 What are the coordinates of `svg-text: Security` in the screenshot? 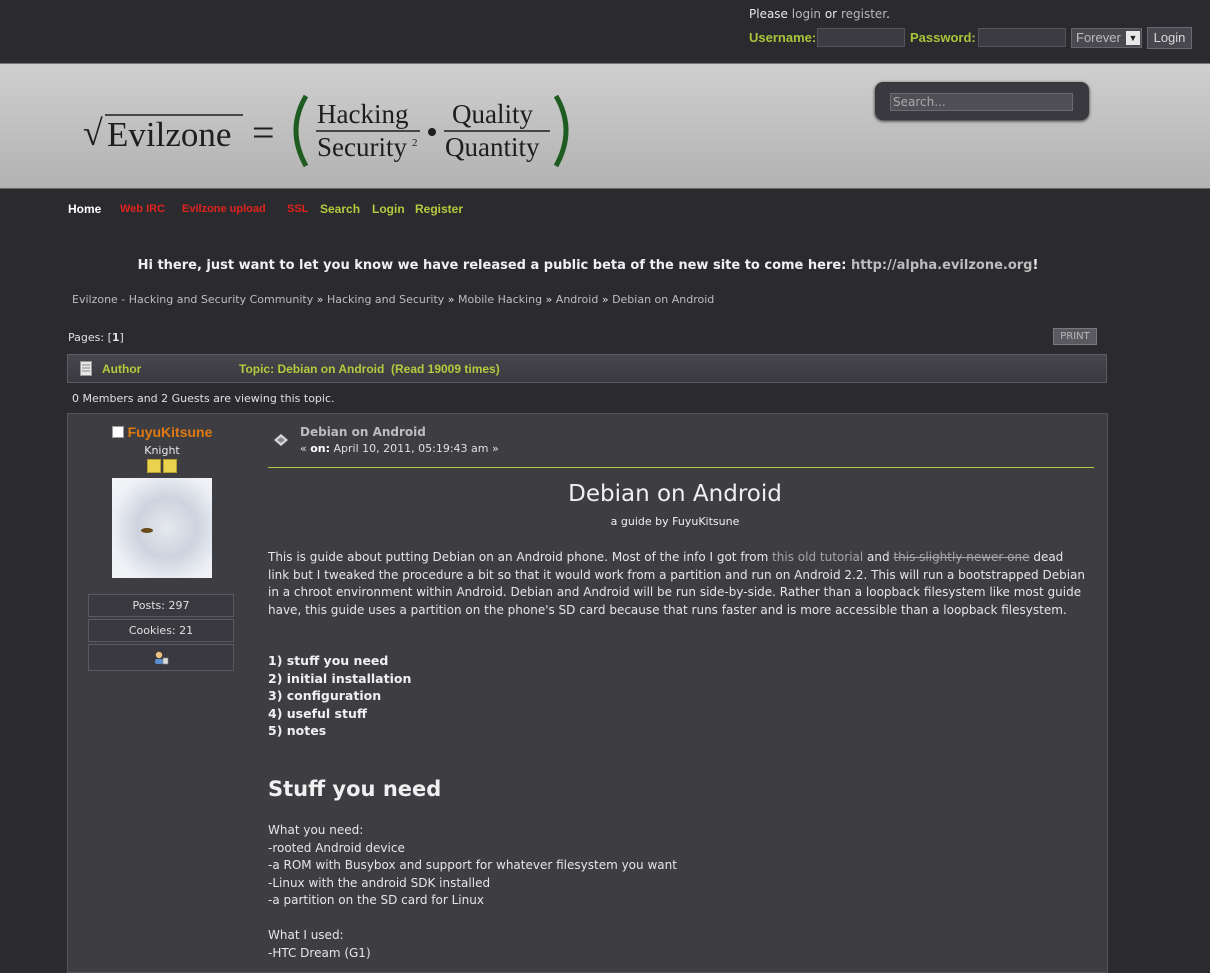 It's located at (362, 147).